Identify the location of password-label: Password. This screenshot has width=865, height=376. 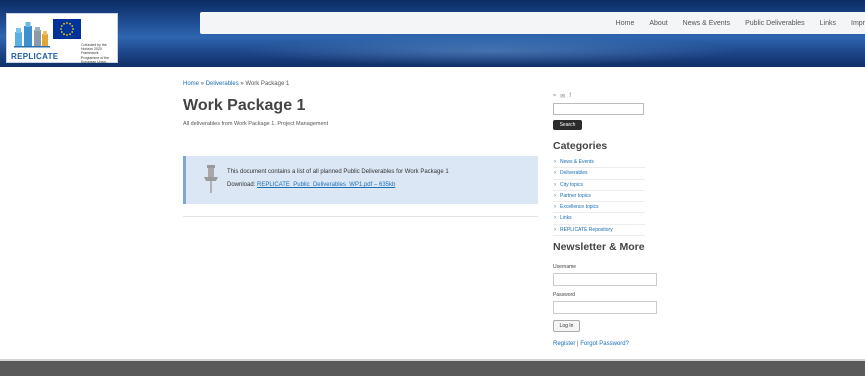
(564, 295).